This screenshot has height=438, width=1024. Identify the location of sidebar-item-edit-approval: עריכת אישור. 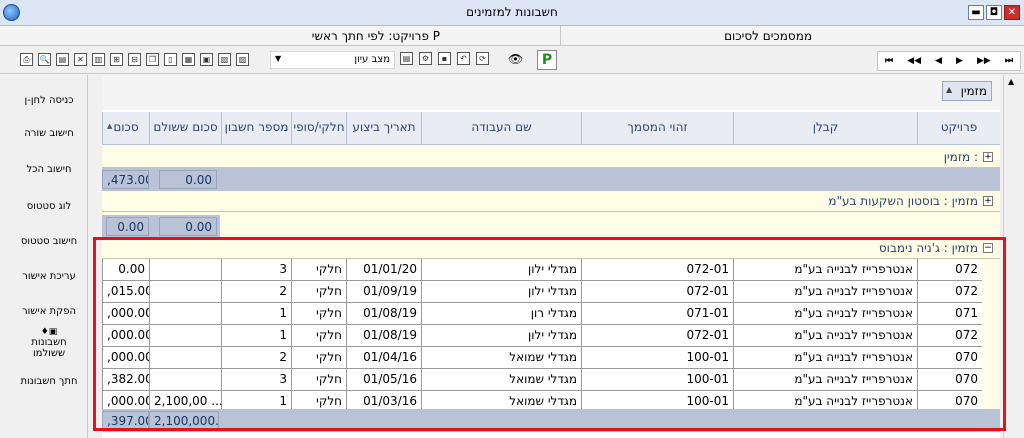
(49, 276).